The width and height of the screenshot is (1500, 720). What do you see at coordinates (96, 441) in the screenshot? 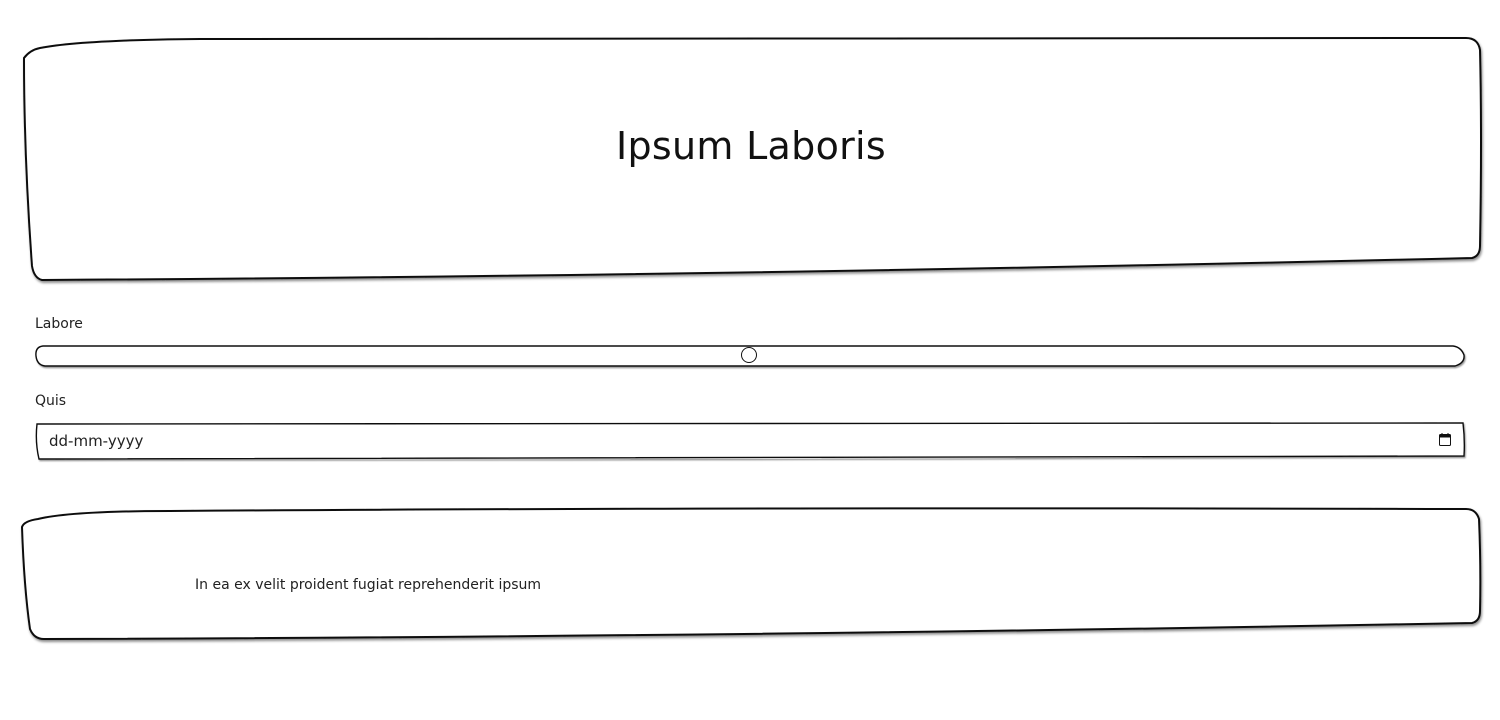
I see `date-placeholder: dd-mm-yyyy` at bounding box center [96, 441].